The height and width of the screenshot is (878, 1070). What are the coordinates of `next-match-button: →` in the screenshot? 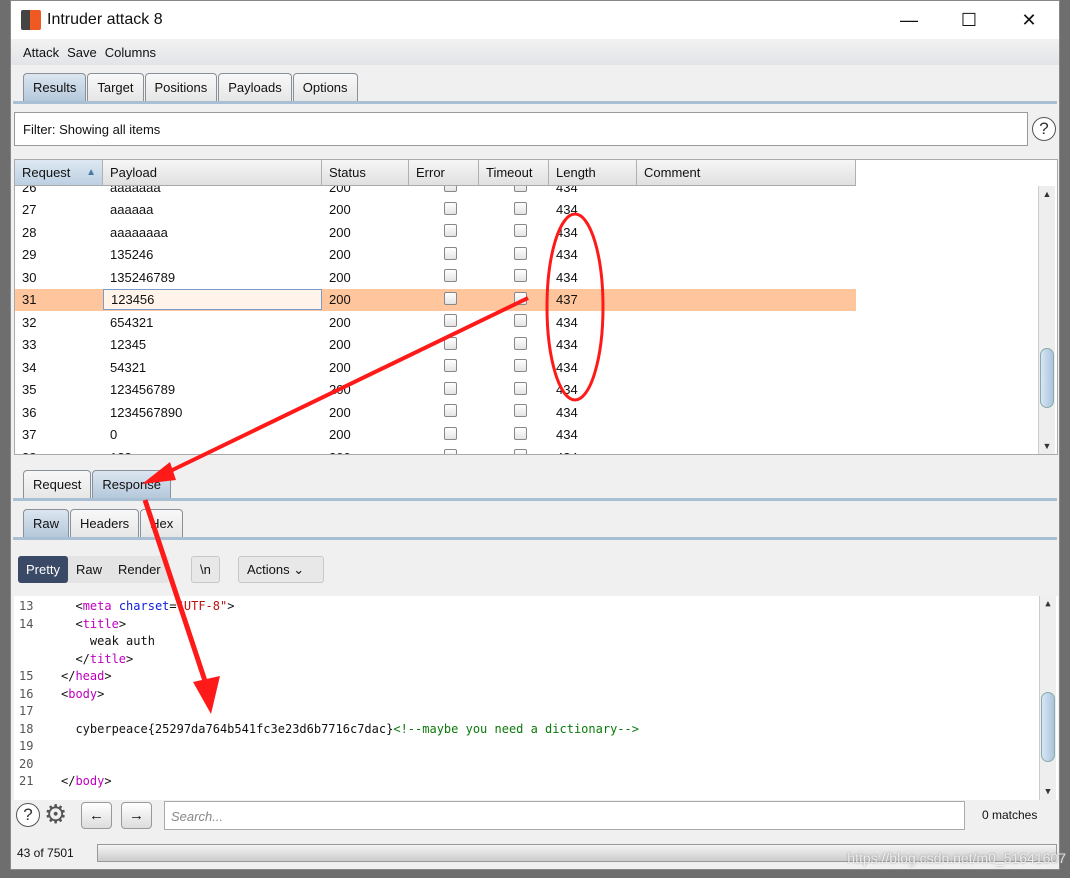 It's located at (136, 815).